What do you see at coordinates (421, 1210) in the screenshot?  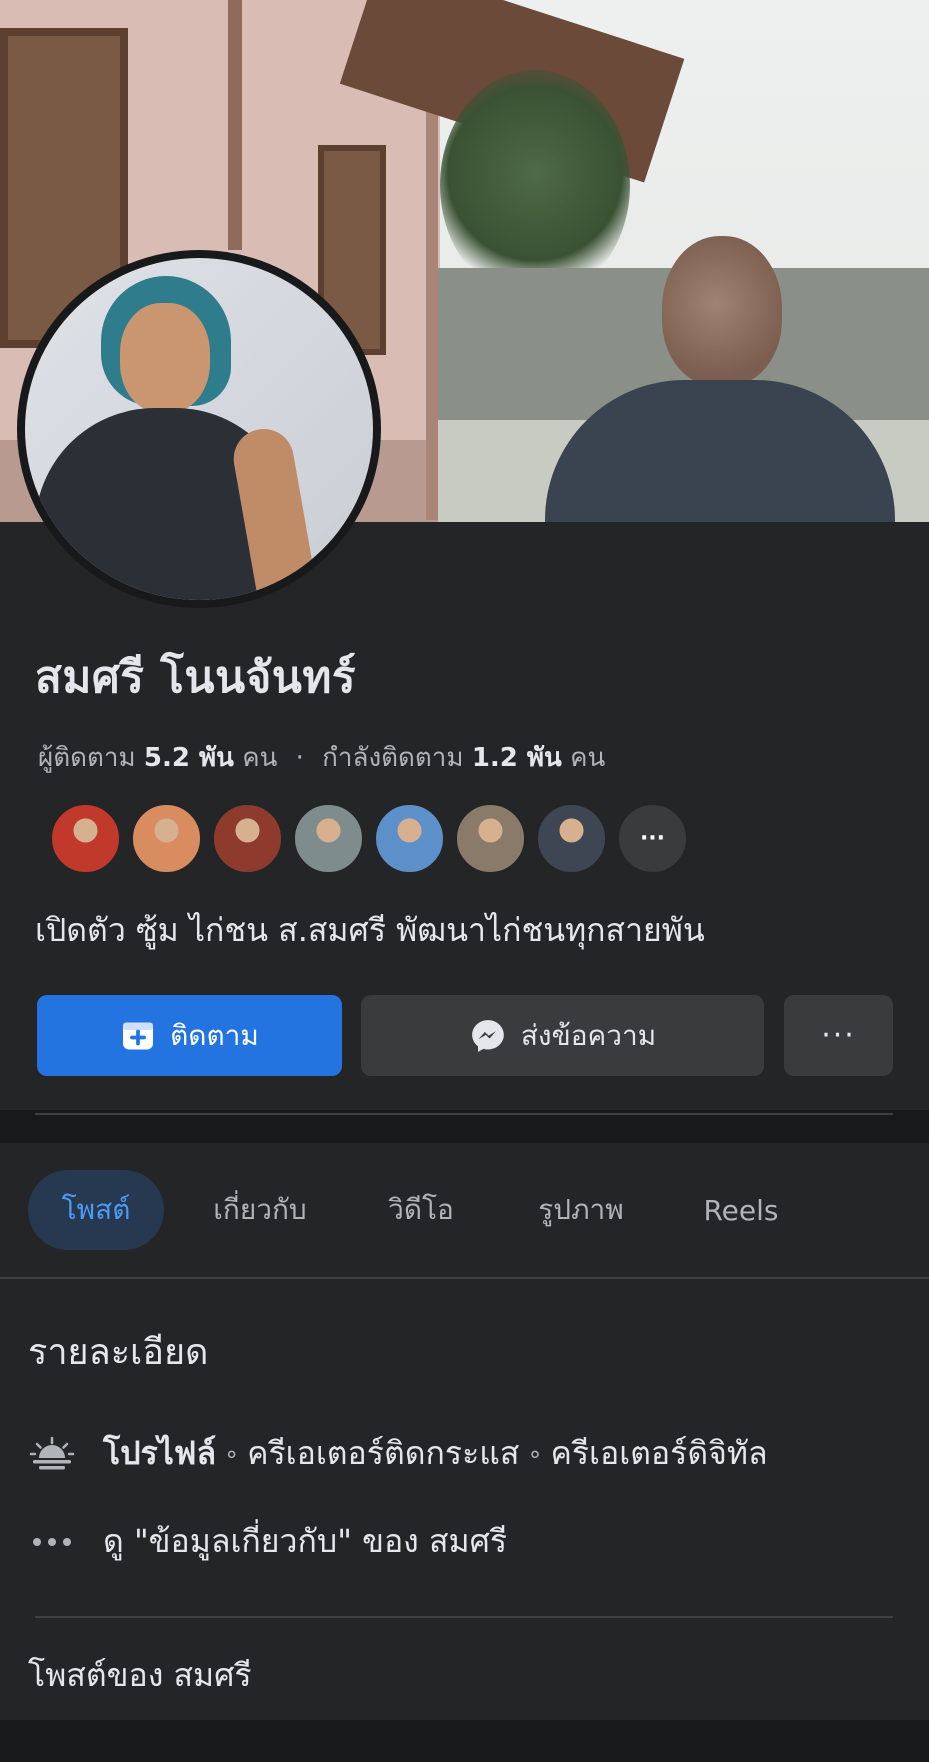 I see `tab-videos: วิดีโอ` at bounding box center [421, 1210].